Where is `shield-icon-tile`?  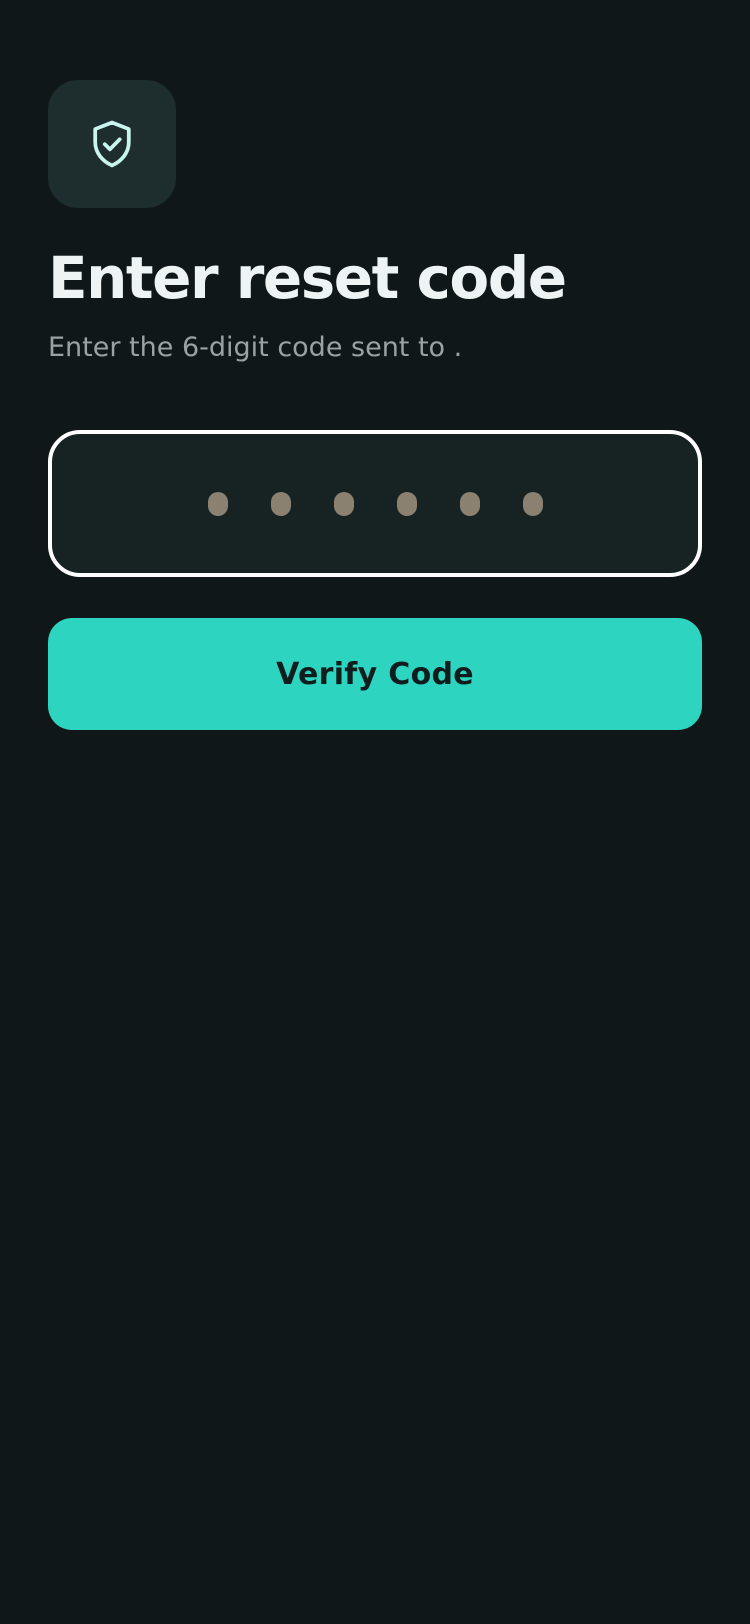 shield-icon-tile is located at coordinates (112, 144).